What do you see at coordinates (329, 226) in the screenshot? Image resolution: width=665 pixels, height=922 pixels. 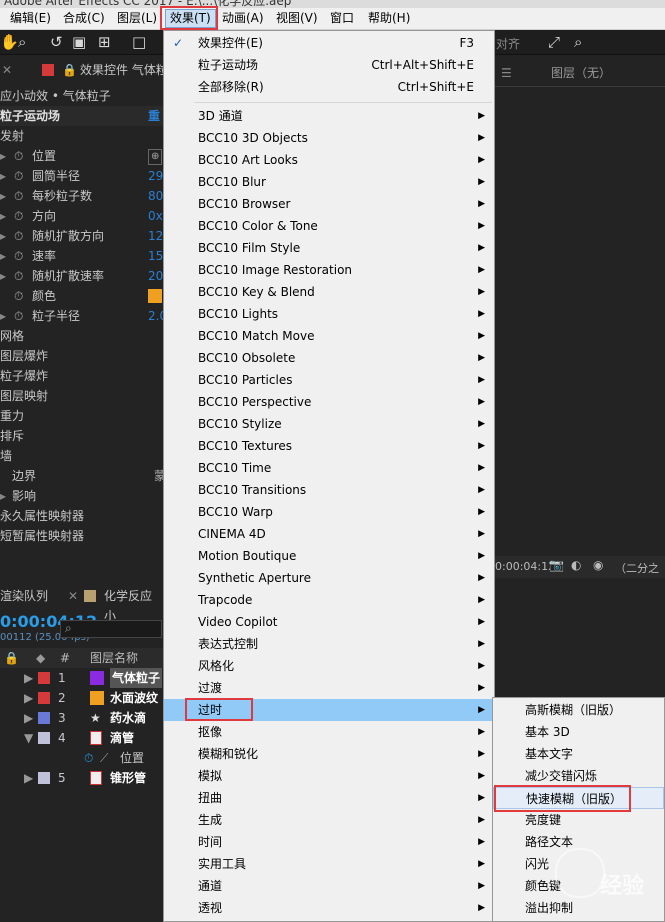 I see `menu-item-category: BCC10 Color & Tone ▶` at bounding box center [329, 226].